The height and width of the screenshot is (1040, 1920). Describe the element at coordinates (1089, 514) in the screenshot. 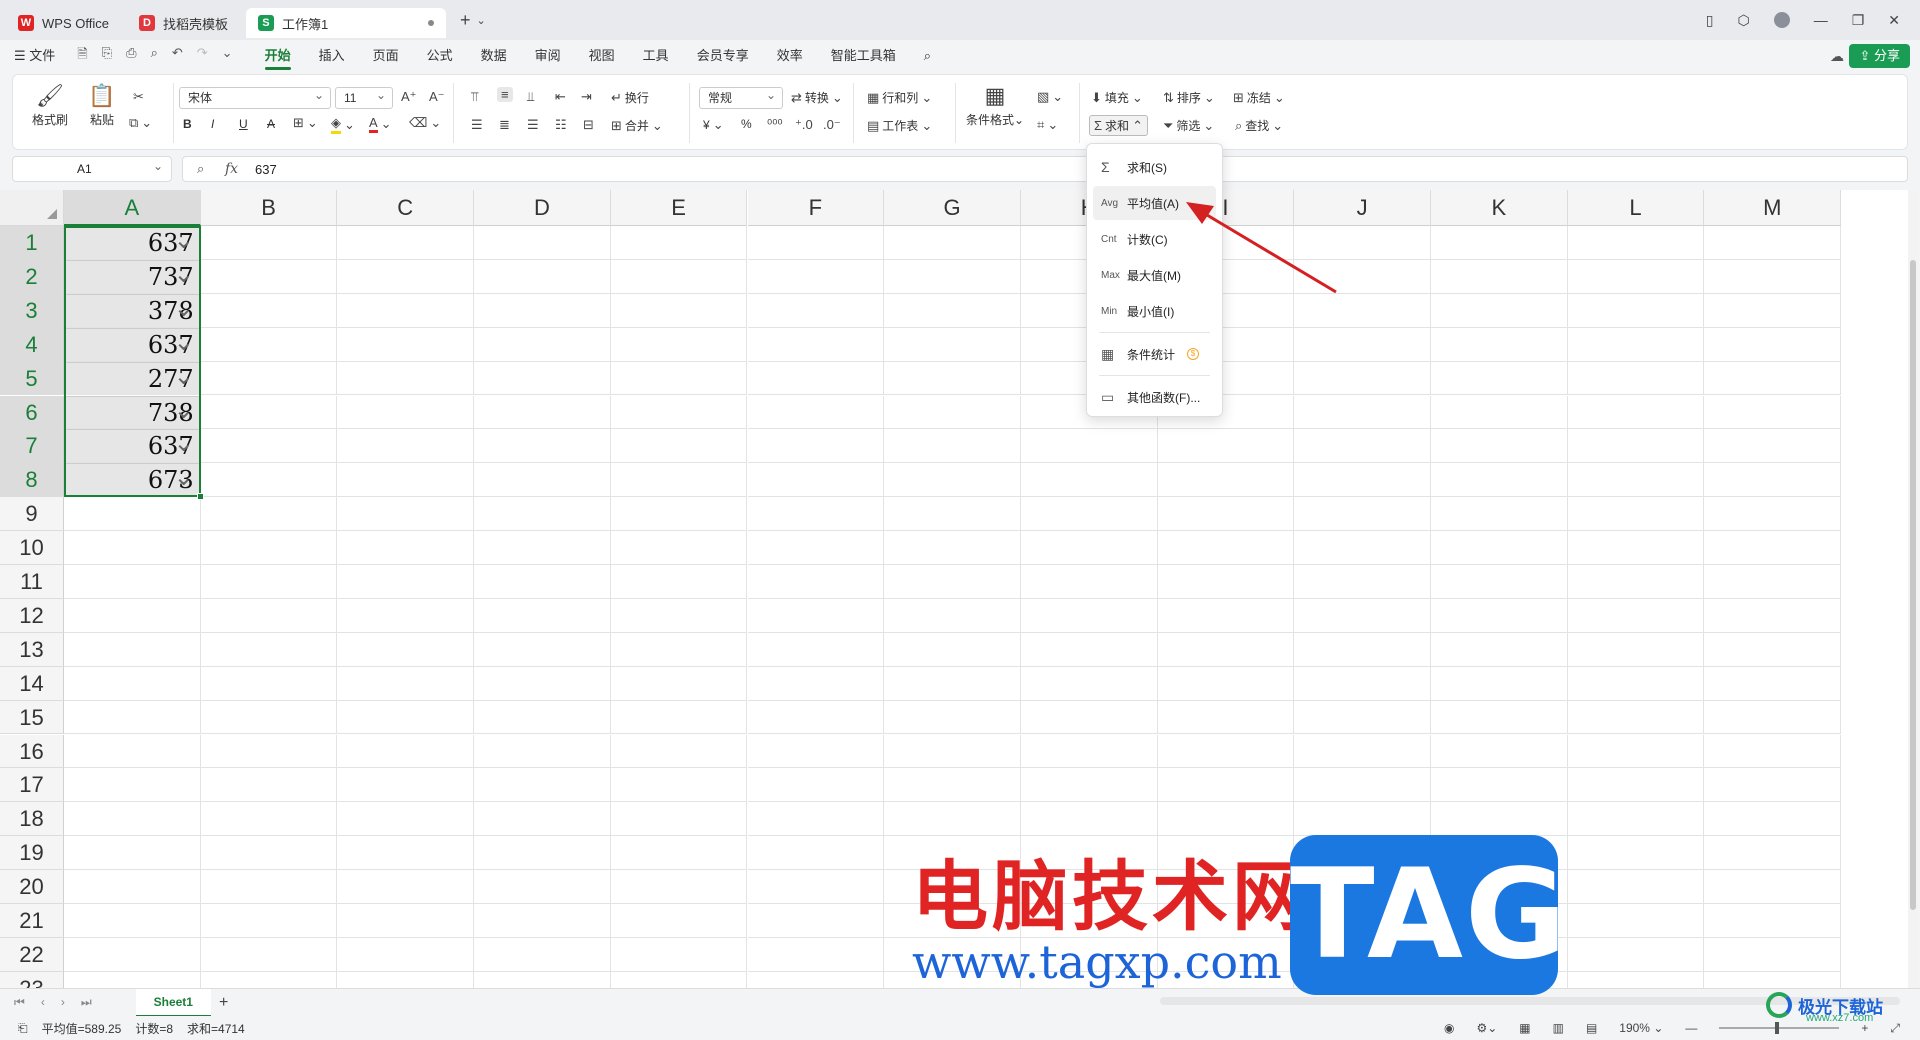

I see `cell-h9` at that location.